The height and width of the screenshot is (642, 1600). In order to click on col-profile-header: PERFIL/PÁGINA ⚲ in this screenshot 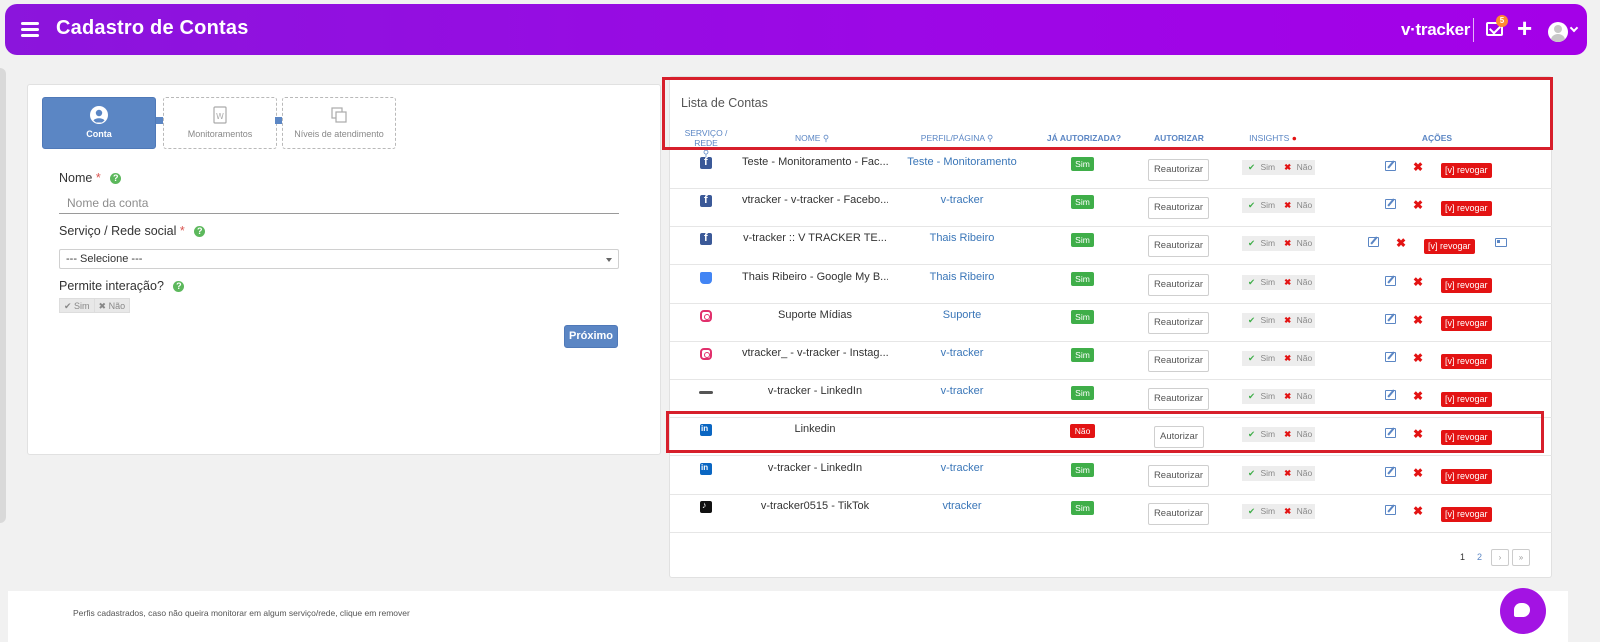, I will do `click(957, 138)`.